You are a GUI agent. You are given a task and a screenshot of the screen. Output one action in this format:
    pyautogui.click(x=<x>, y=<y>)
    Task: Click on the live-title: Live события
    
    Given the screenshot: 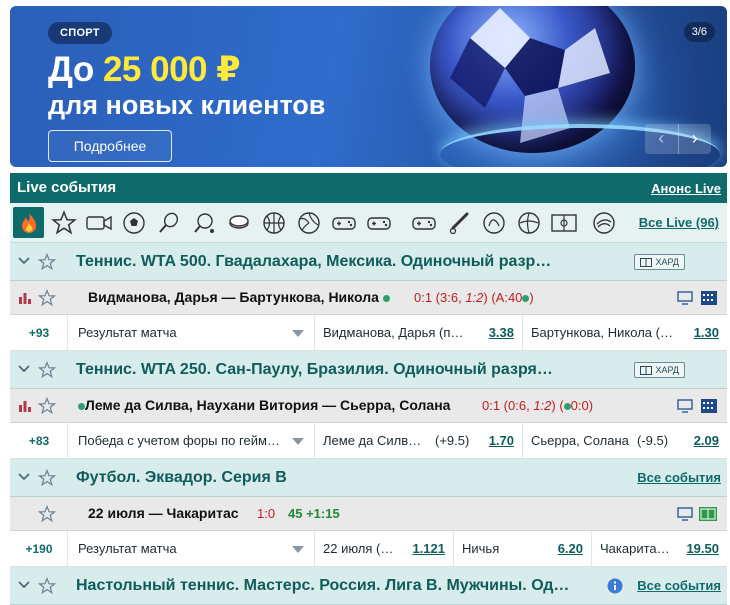 What is the action you would take?
    pyautogui.click(x=67, y=187)
    